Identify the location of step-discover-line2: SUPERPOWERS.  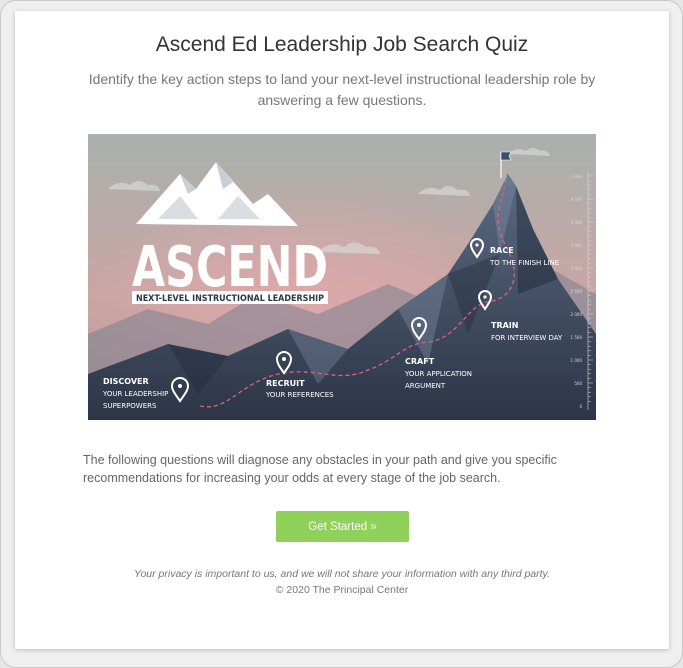
(130, 406).